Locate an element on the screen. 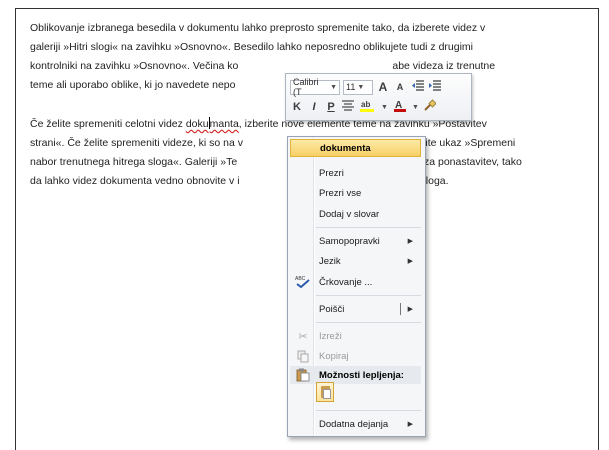  decrease-indent-button is located at coordinates (417, 87).